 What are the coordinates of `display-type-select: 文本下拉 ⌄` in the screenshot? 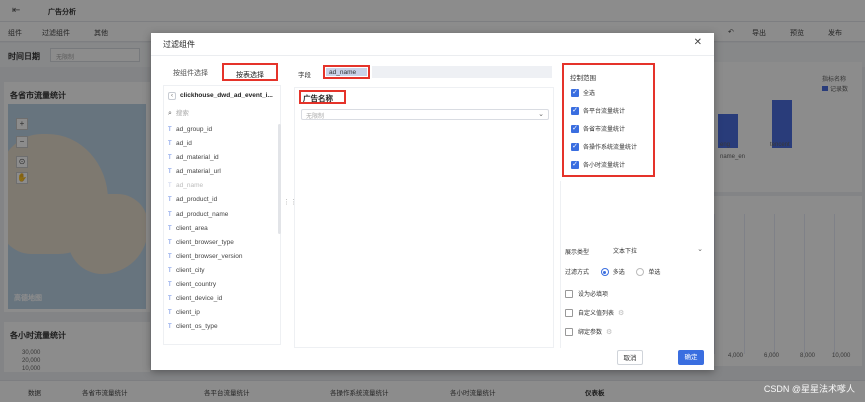 It's located at (659, 250).